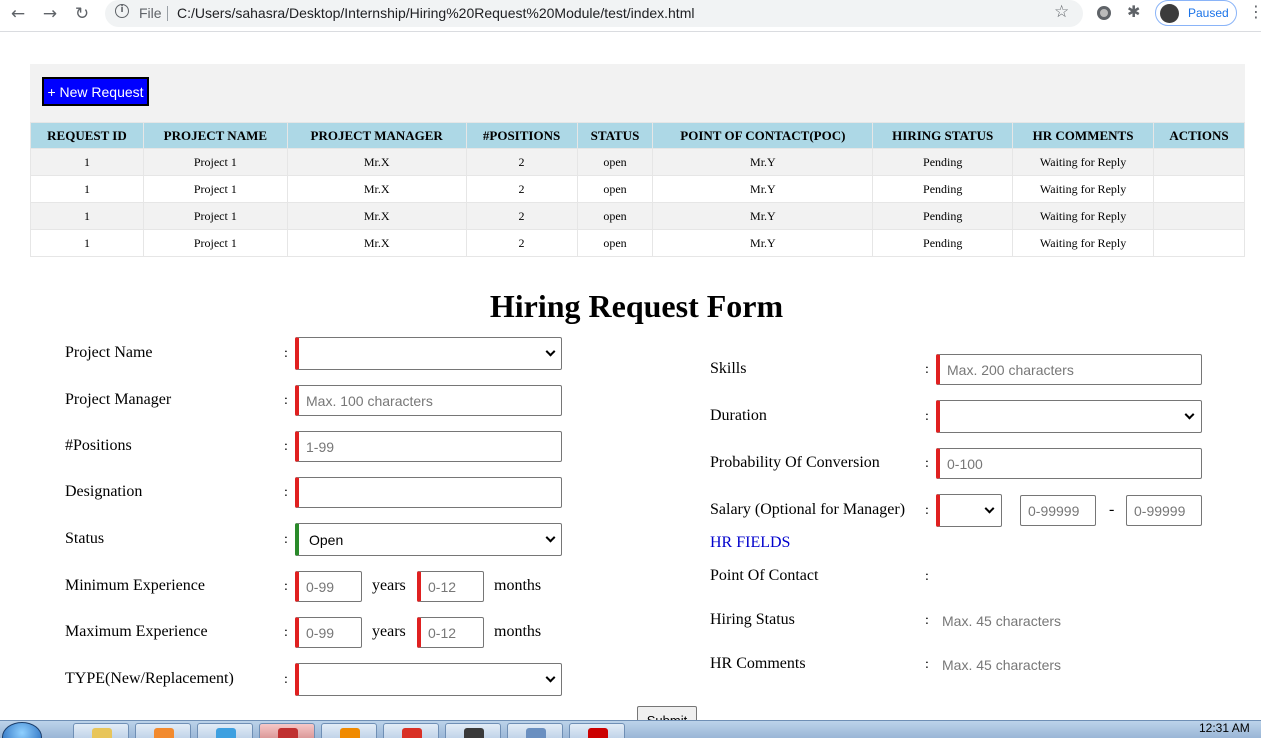 The height and width of the screenshot is (738, 1261). Describe the element at coordinates (630, 729) in the screenshot. I see `windows-taskbar: 12:31 AM` at that location.